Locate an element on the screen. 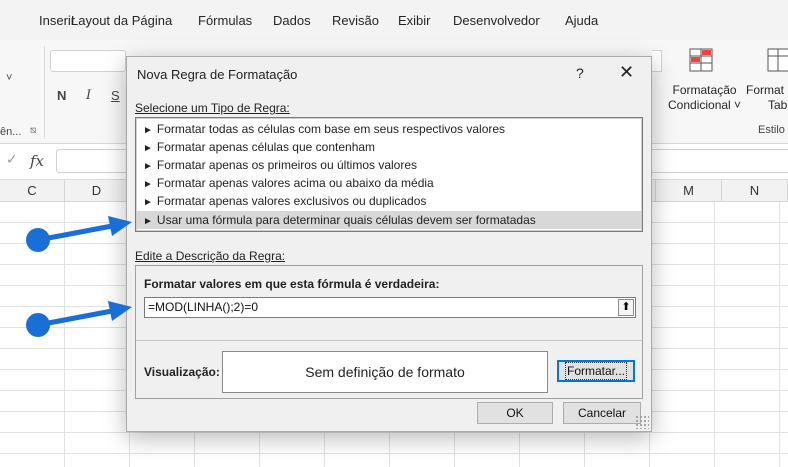 The image size is (788, 467). preview-label: Visualização: is located at coordinates (182, 372).